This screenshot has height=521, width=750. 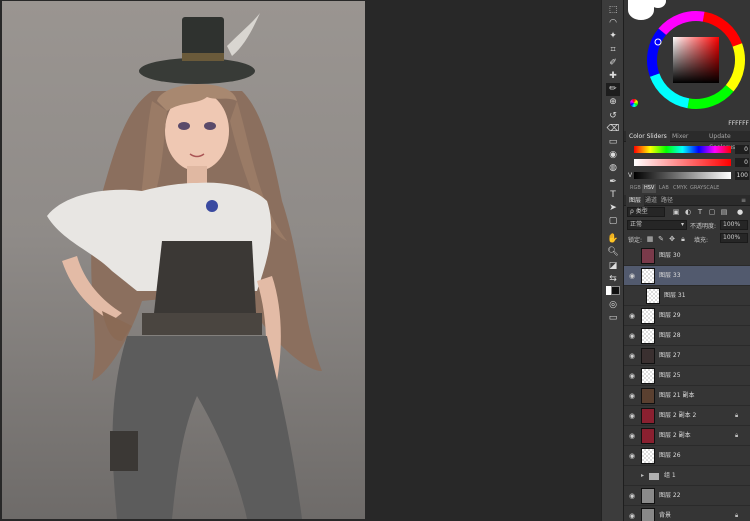 I want to click on layer-row: ◉ 背景 🔒︎, so click(x=687, y=513).